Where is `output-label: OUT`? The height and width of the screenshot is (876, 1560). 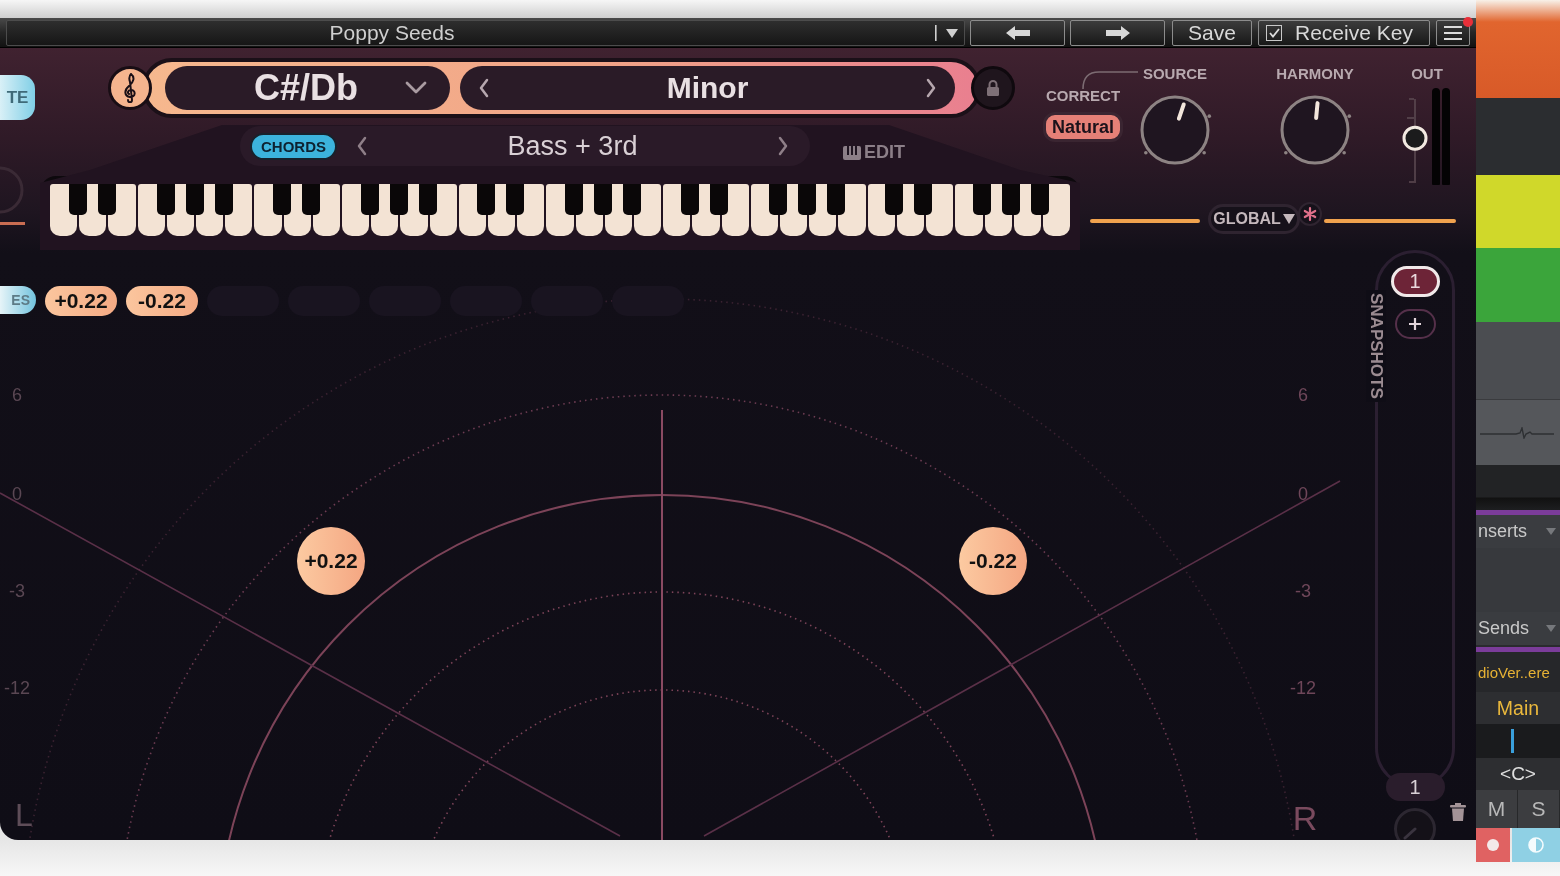
output-label: OUT is located at coordinates (1427, 74).